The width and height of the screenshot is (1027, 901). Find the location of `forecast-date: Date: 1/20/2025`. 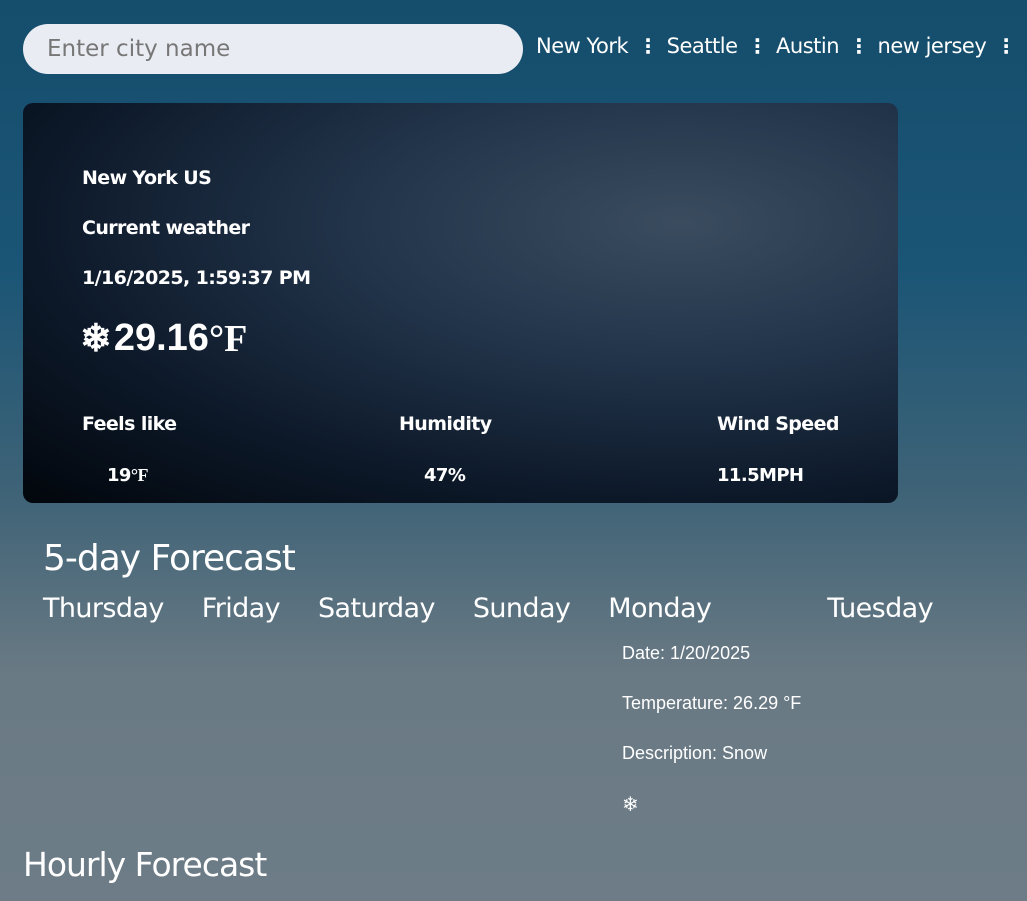

forecast-date: Date: 1/20/2025 is located at coordinates (686, 653).